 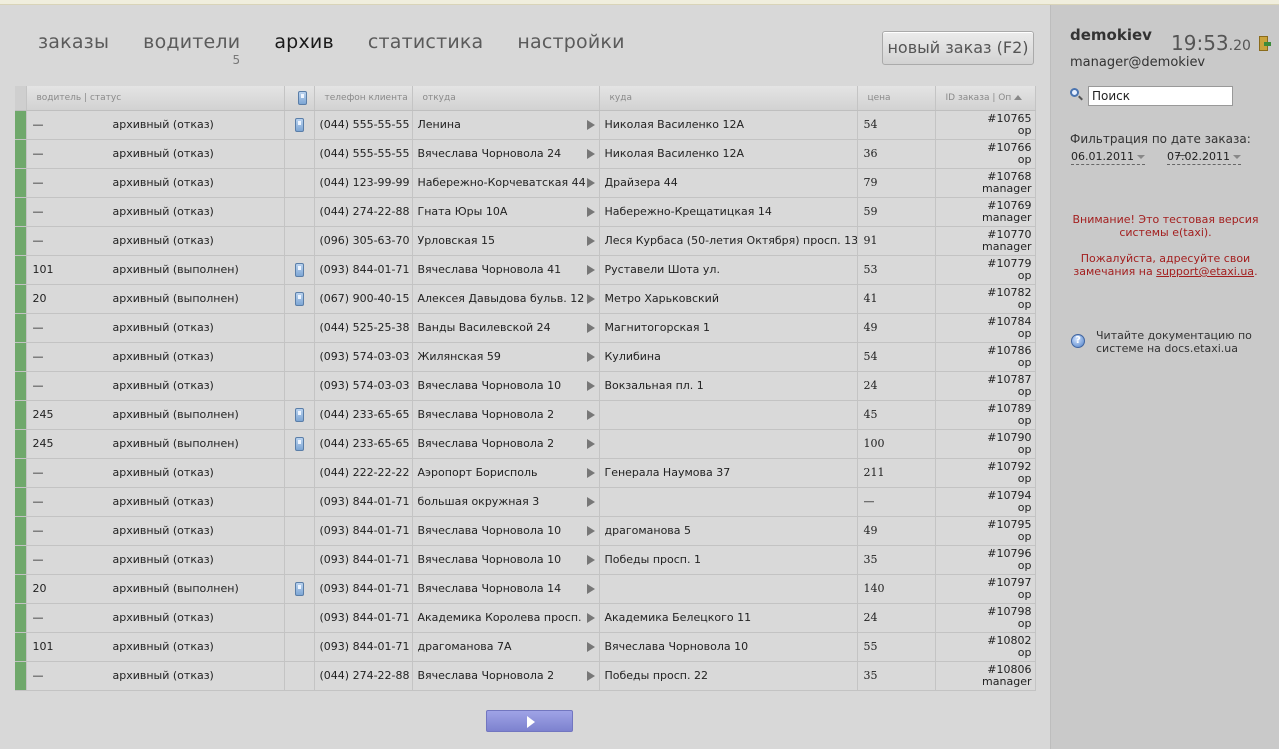 I want to click on nav-drivers: водители 5, so click(x=191, y=49).